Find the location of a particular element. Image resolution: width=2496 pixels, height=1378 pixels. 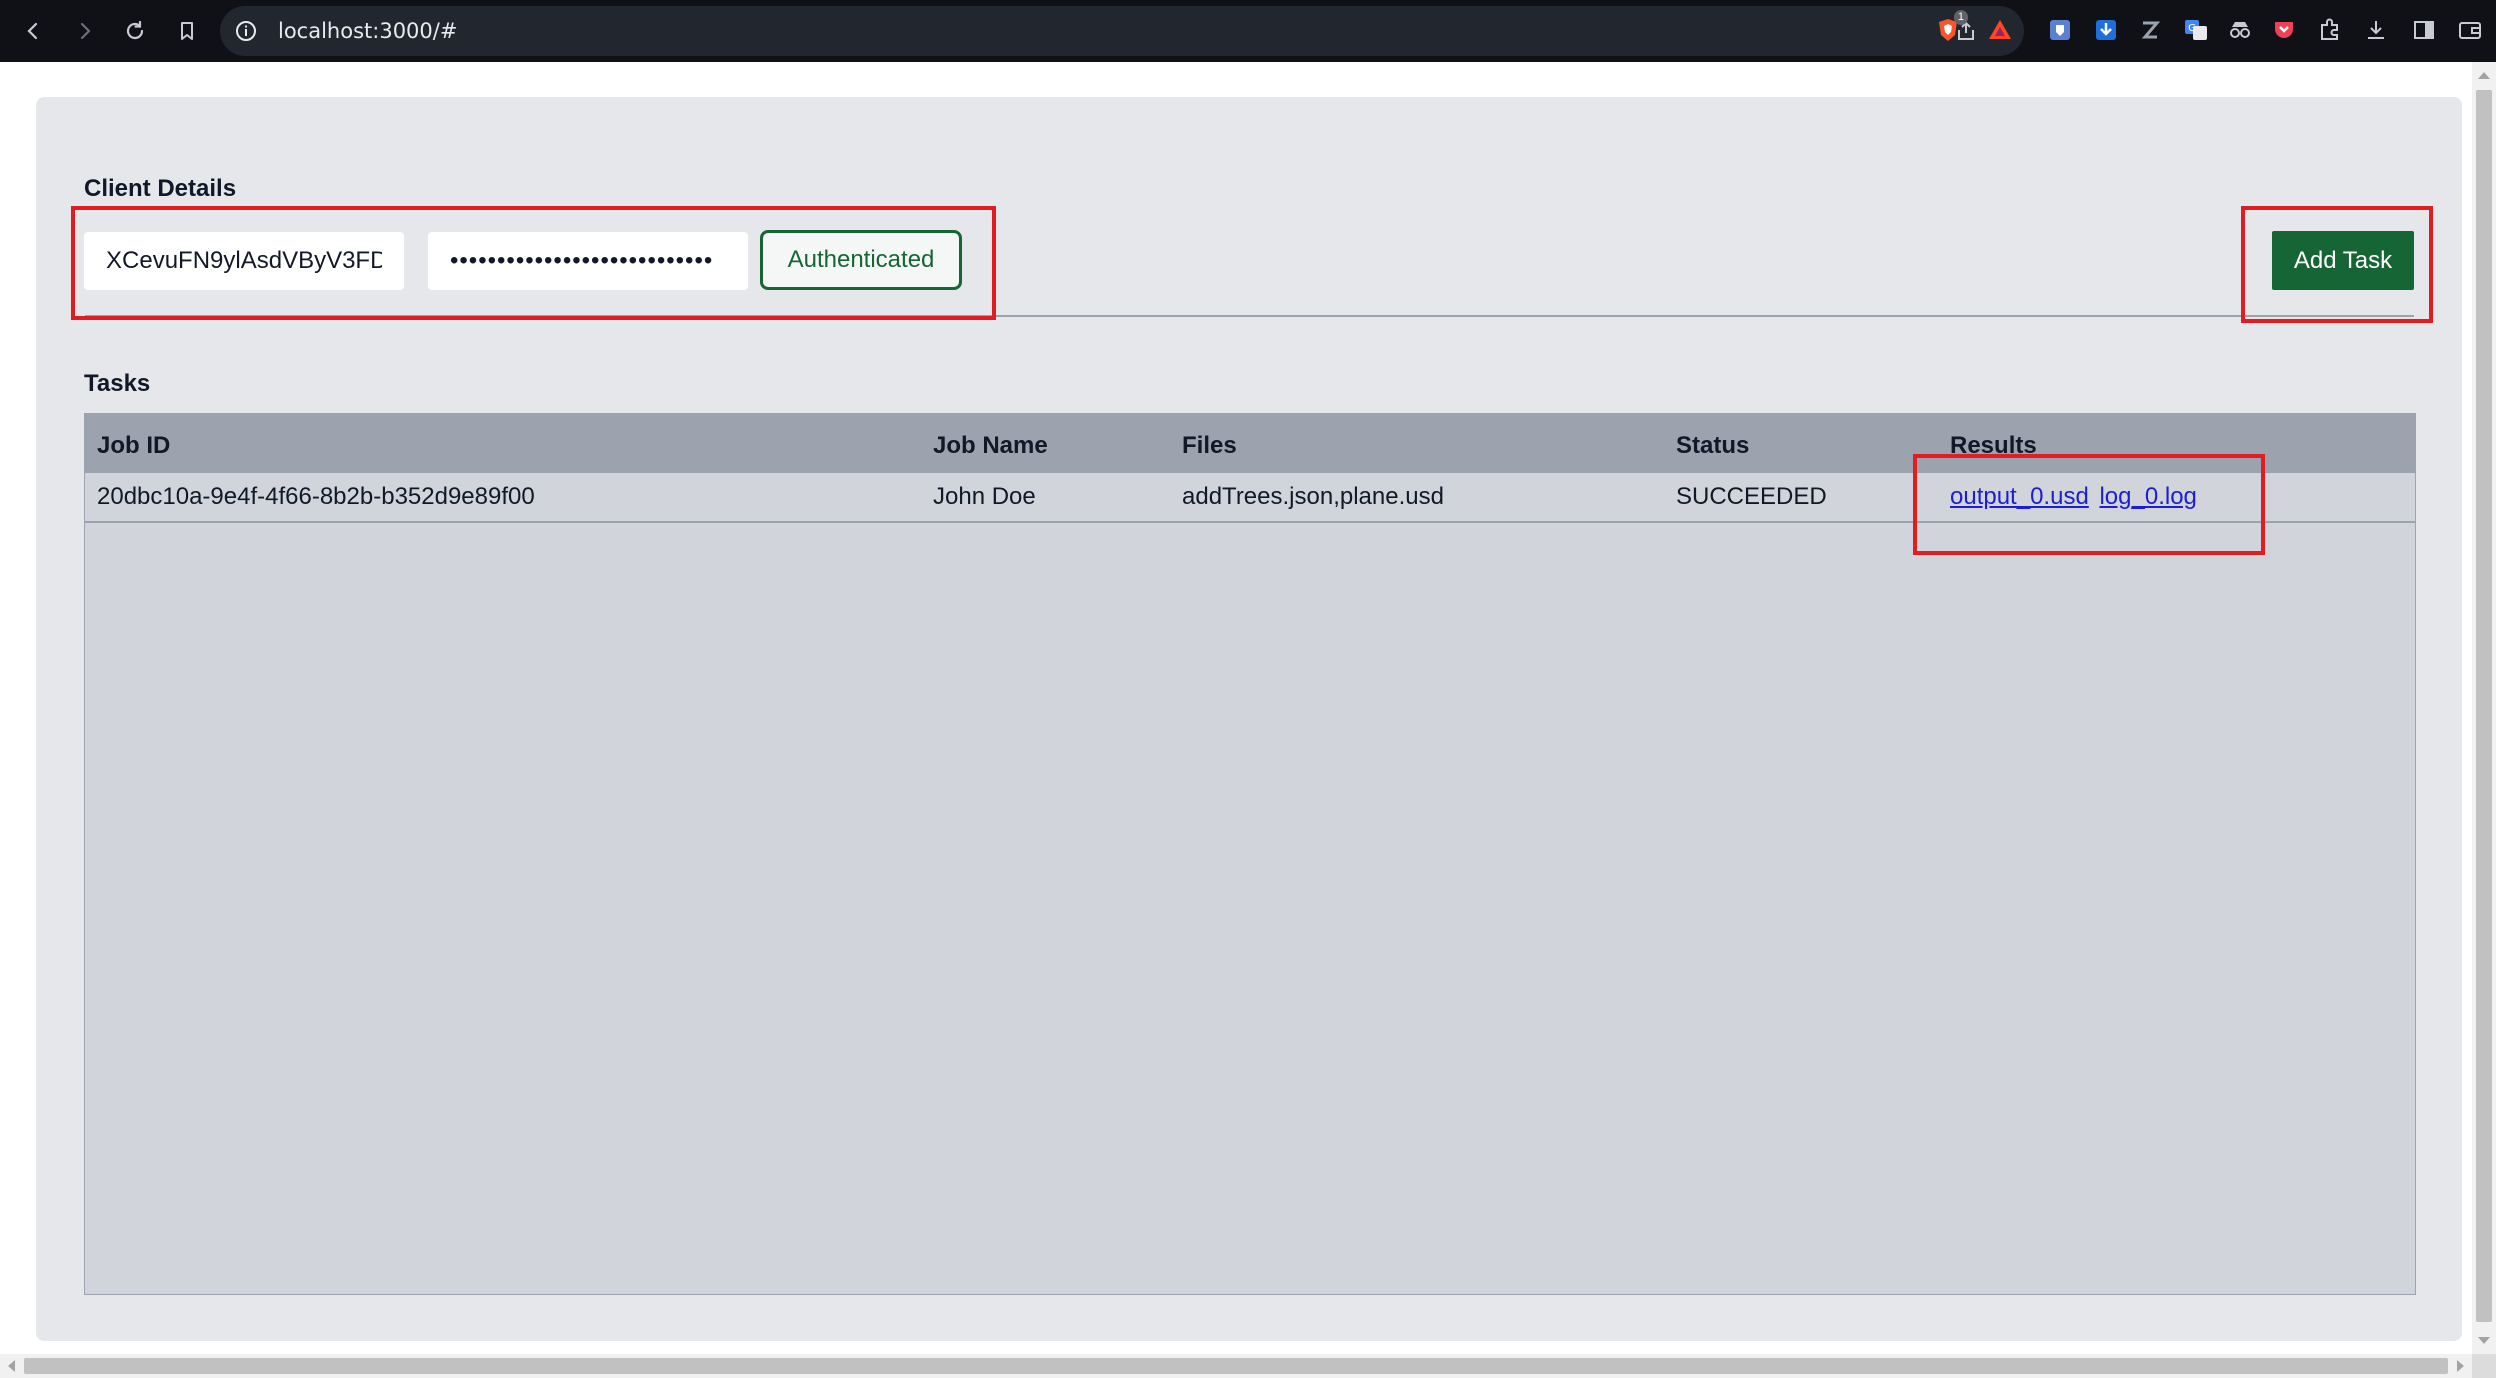

column-header-files: Files is located at coordinates (1209, 445).